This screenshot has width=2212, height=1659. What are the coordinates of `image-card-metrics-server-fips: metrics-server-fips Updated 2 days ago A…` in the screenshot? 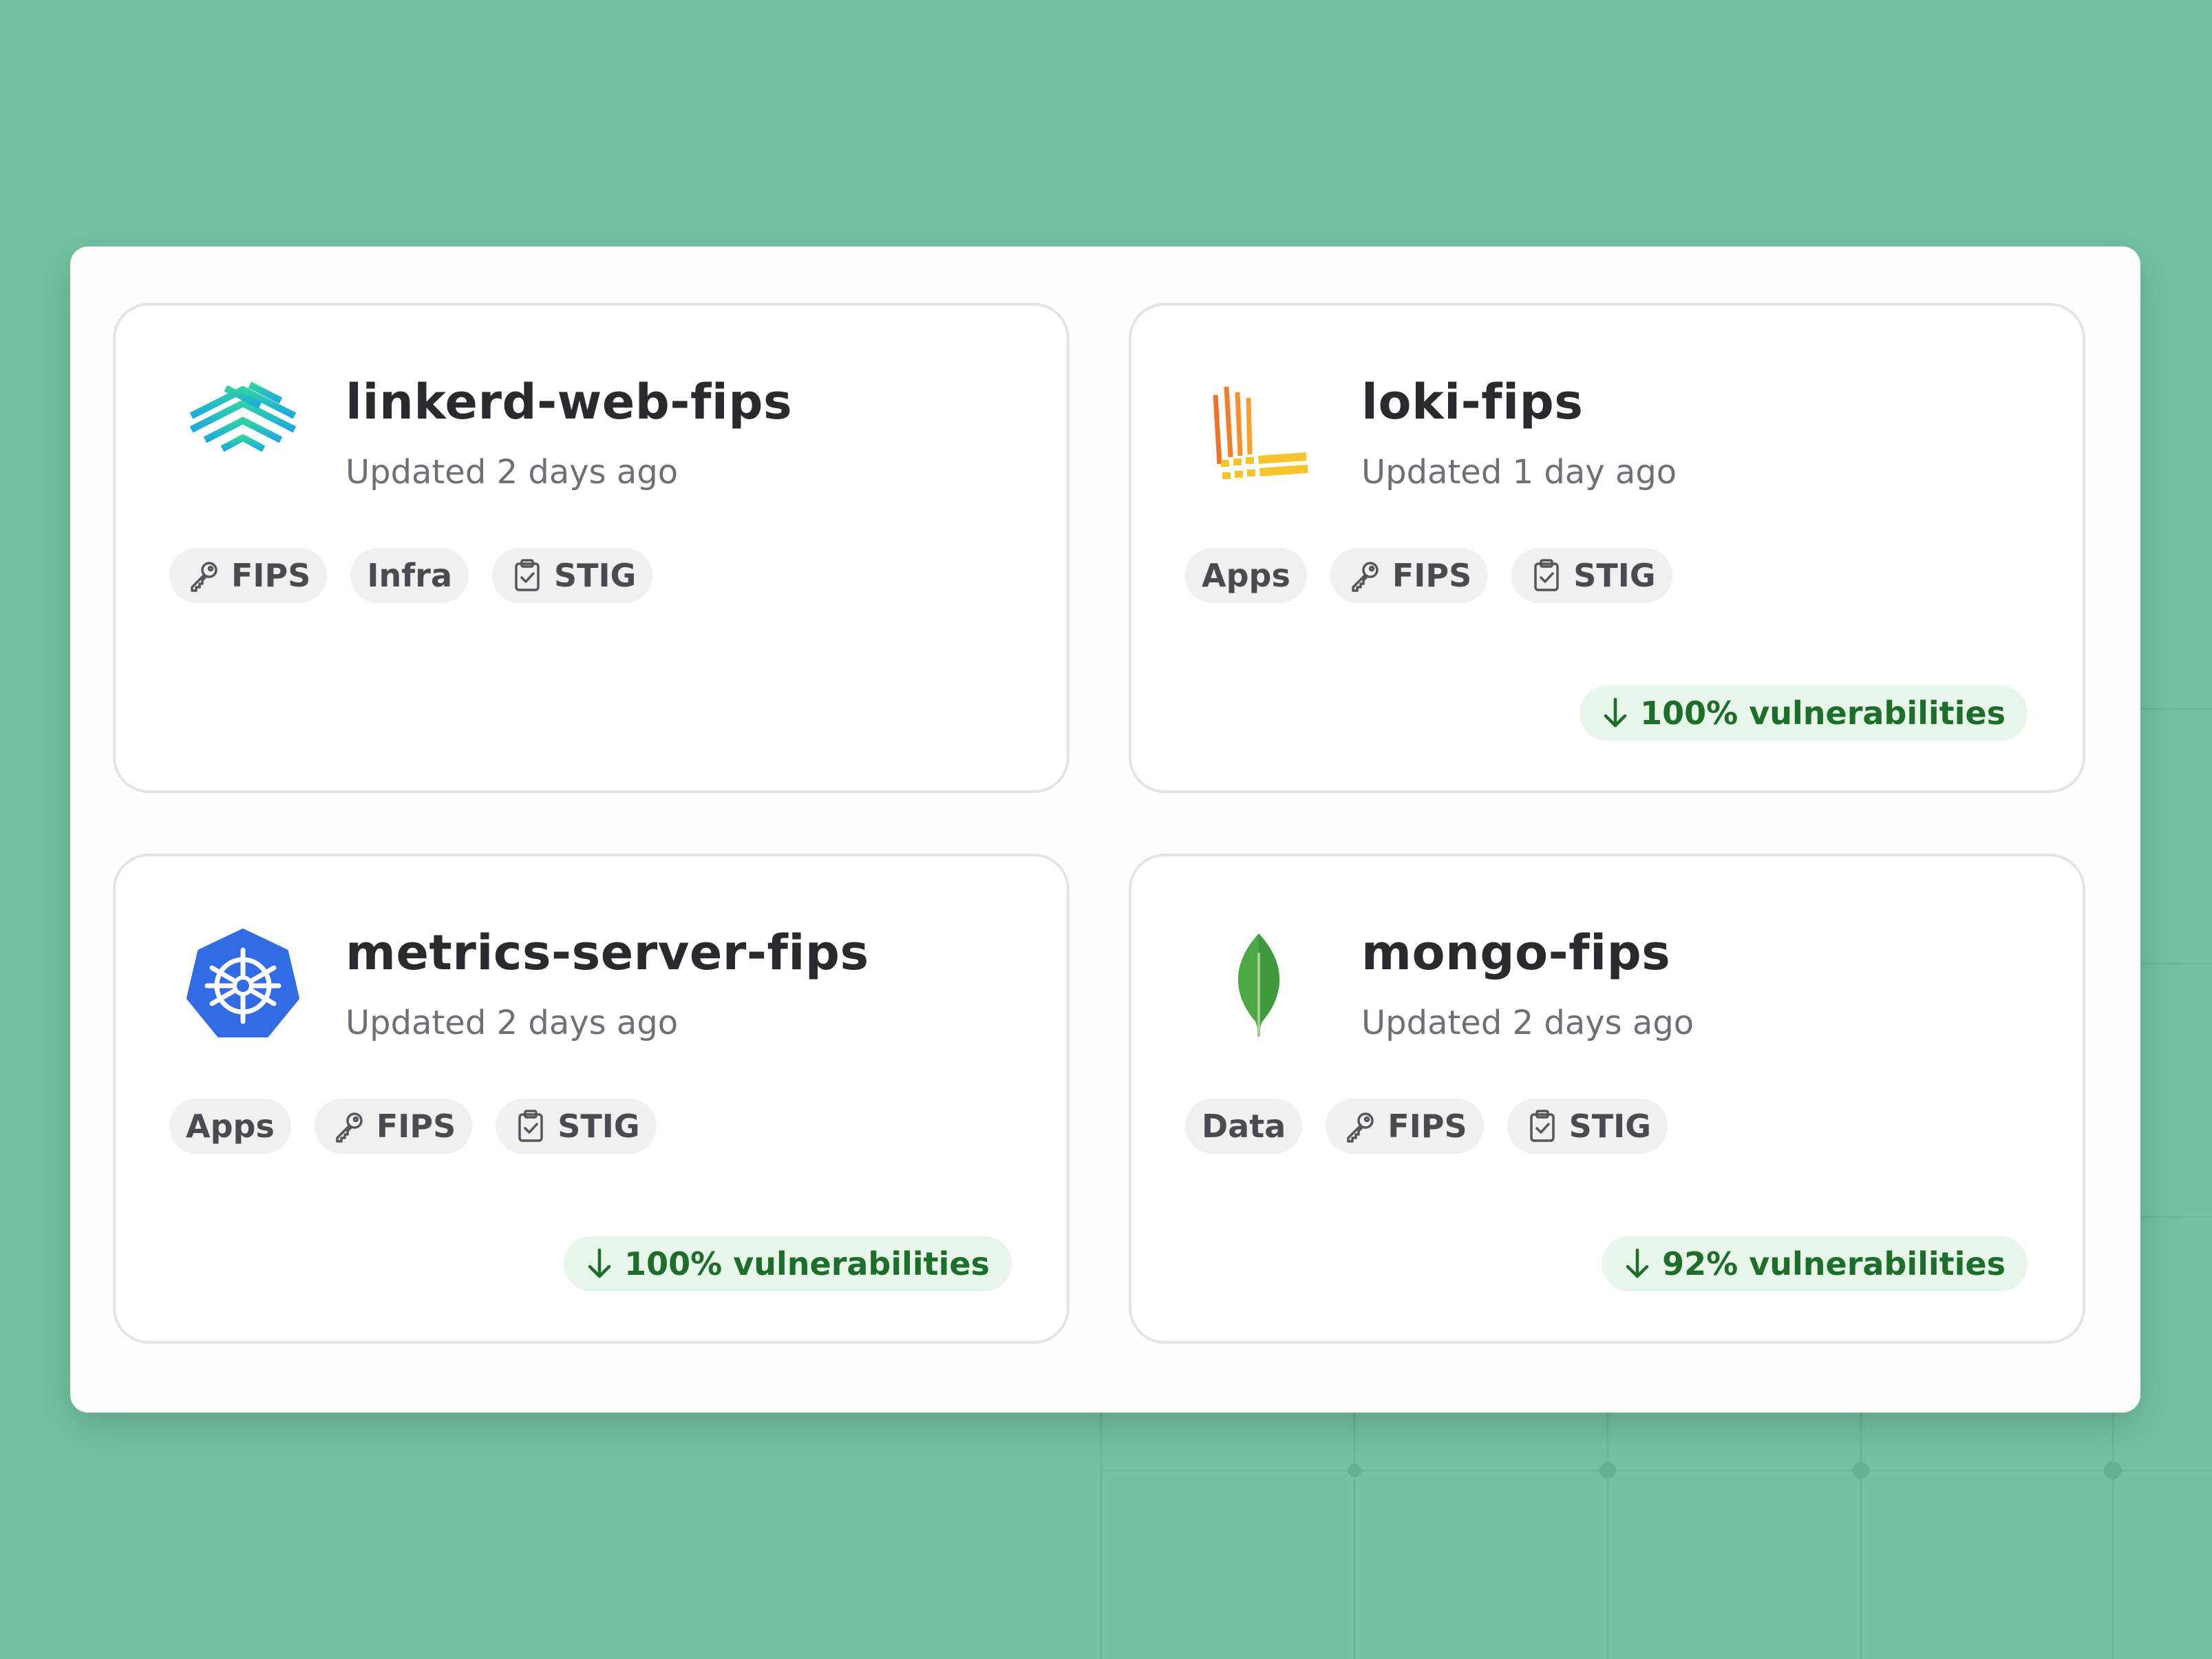 It's located at (591, 1099).